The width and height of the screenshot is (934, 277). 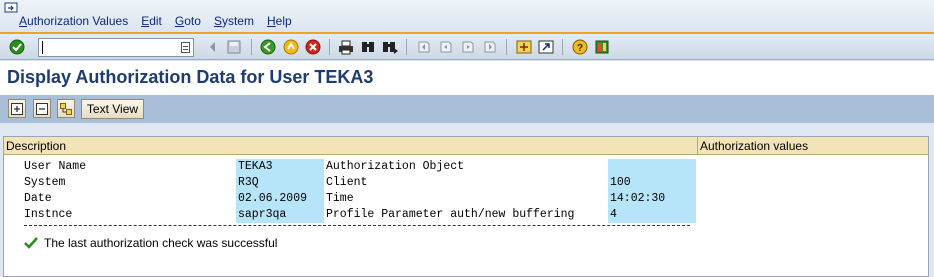 I want to click on row-value: sapr3qa, so click(x=280, y=215).